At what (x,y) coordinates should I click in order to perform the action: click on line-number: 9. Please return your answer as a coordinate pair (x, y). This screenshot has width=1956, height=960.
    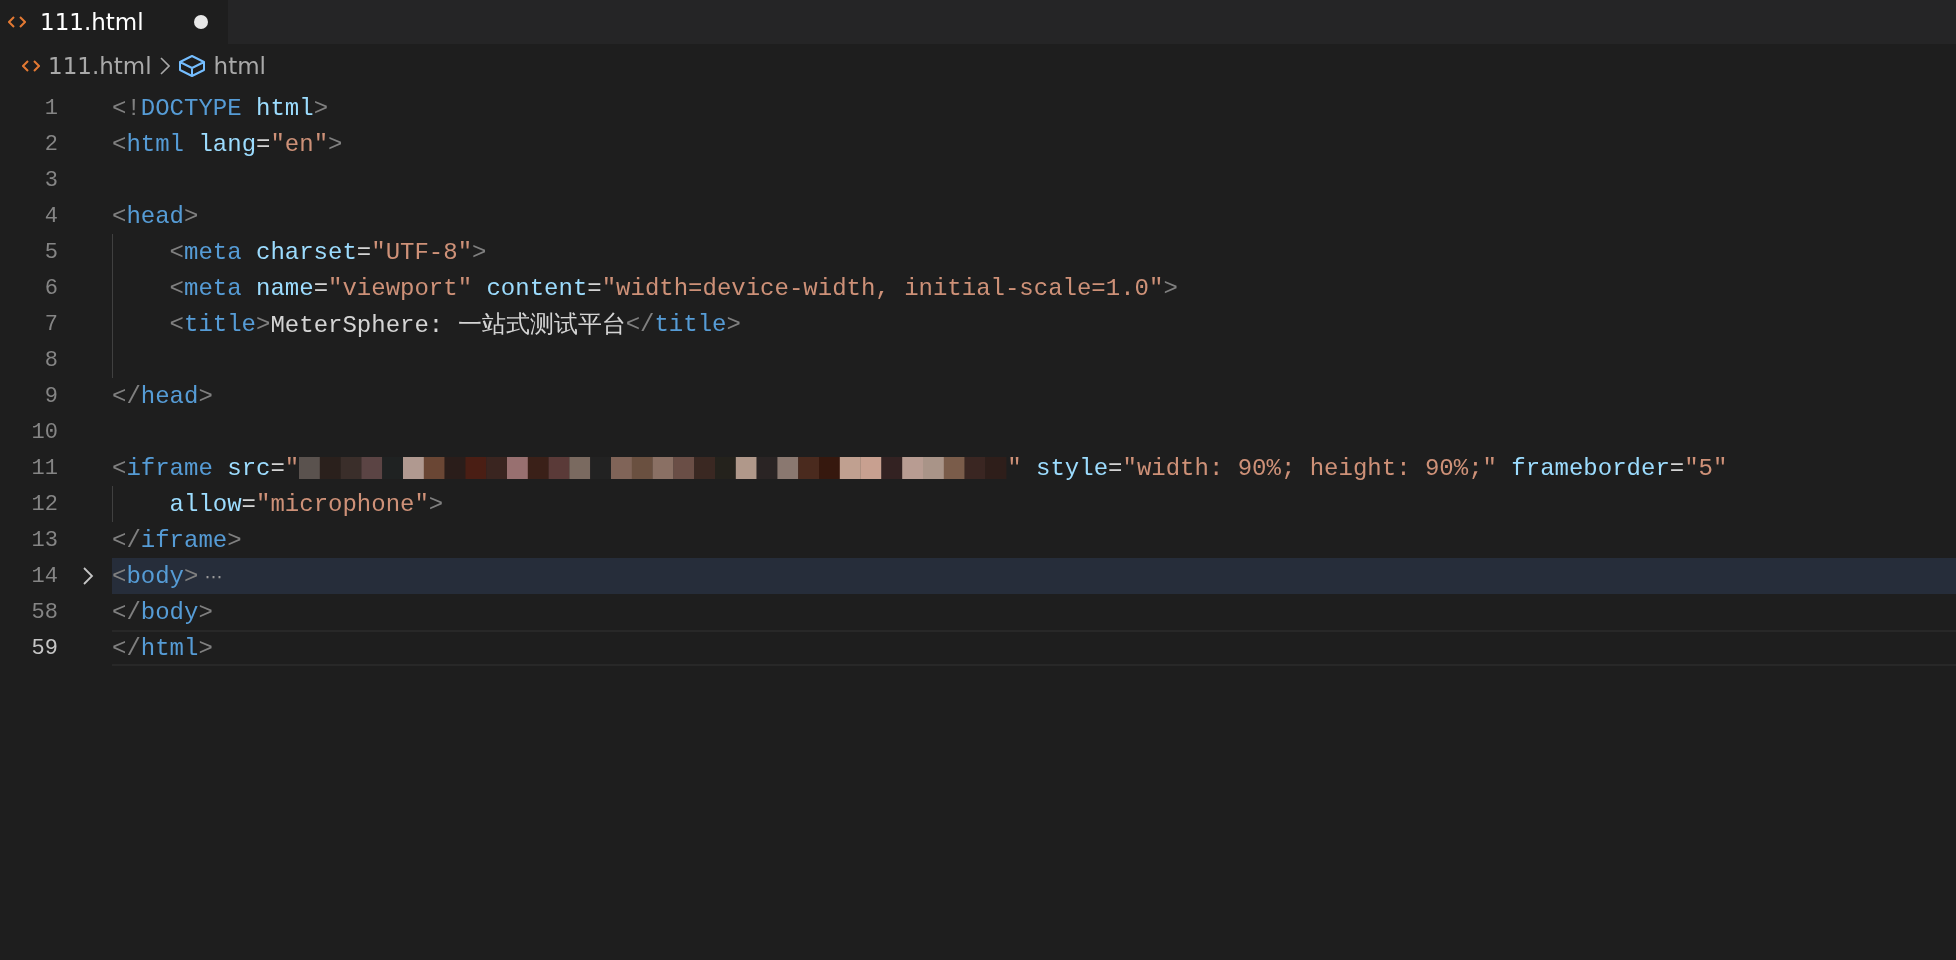
    Looking at the image, I should click on (50, 396).